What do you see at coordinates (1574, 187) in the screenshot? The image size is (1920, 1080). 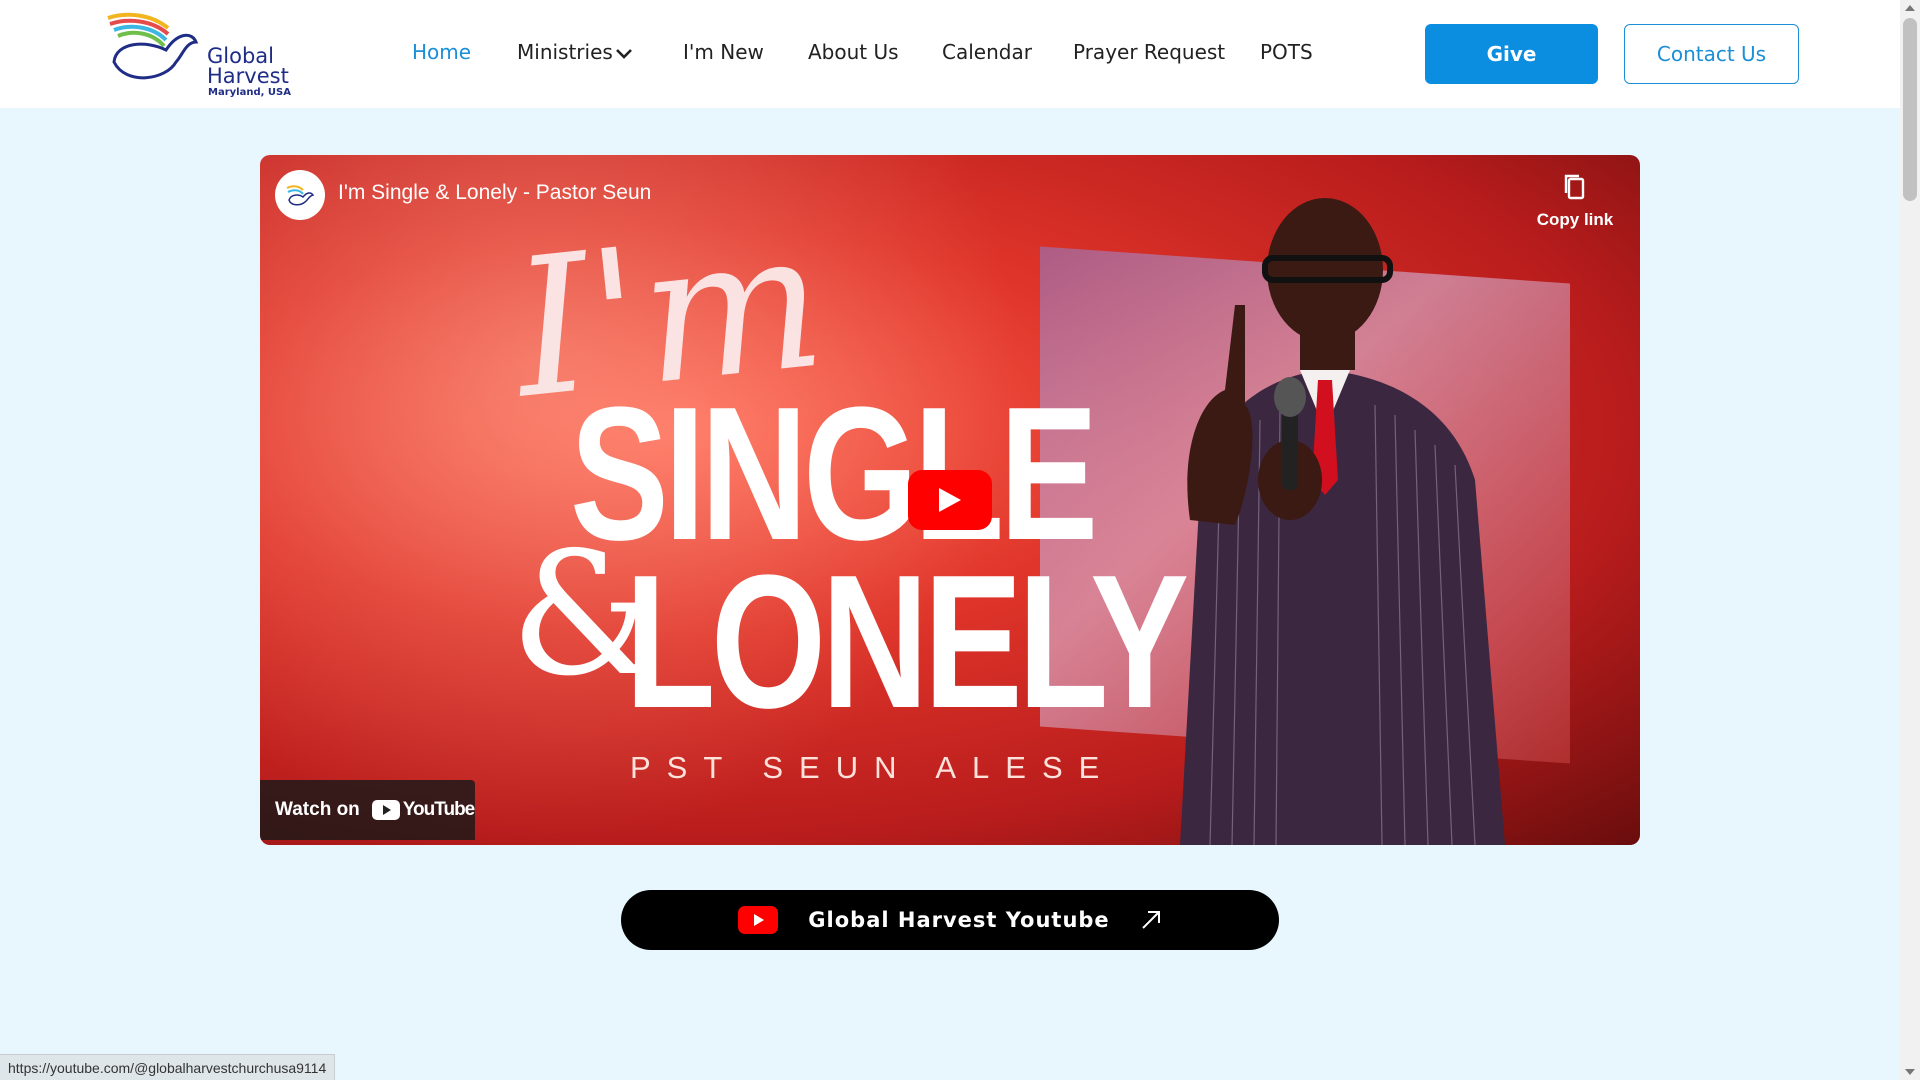 I see `copy-icon` at bounding box center [1574, 187].